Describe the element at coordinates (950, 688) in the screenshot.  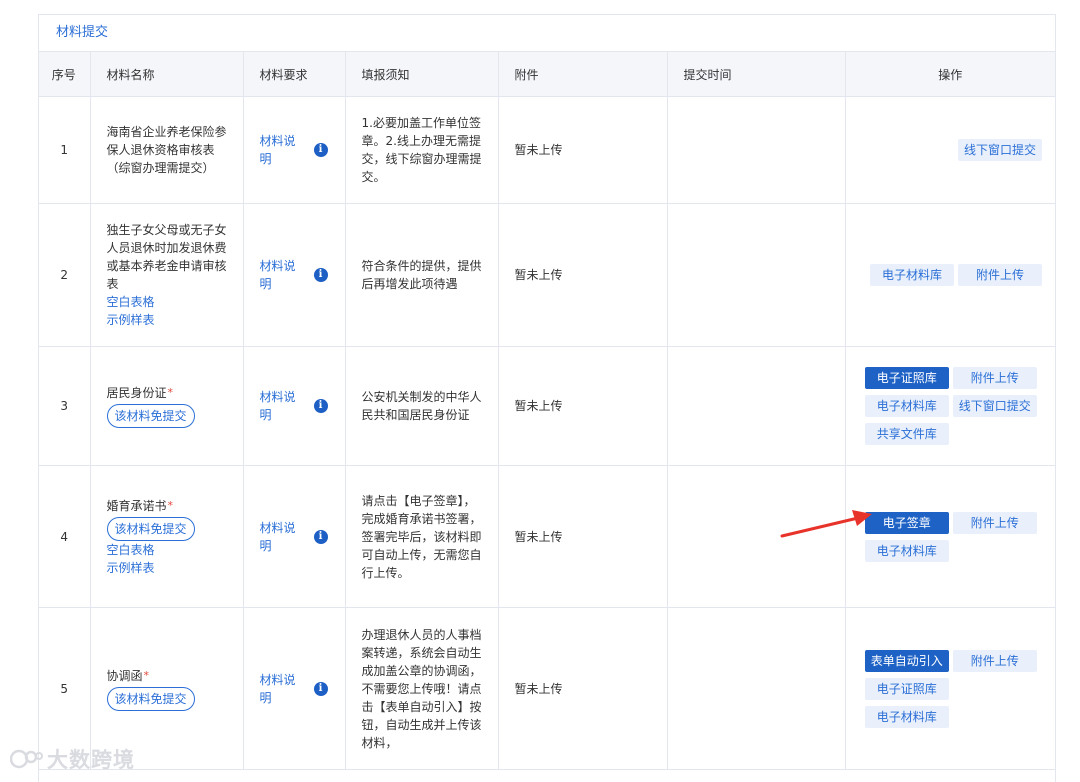
I see `operations-cell: 表单自动引入 附件上传 电子证照库 电子材料库` at that location.